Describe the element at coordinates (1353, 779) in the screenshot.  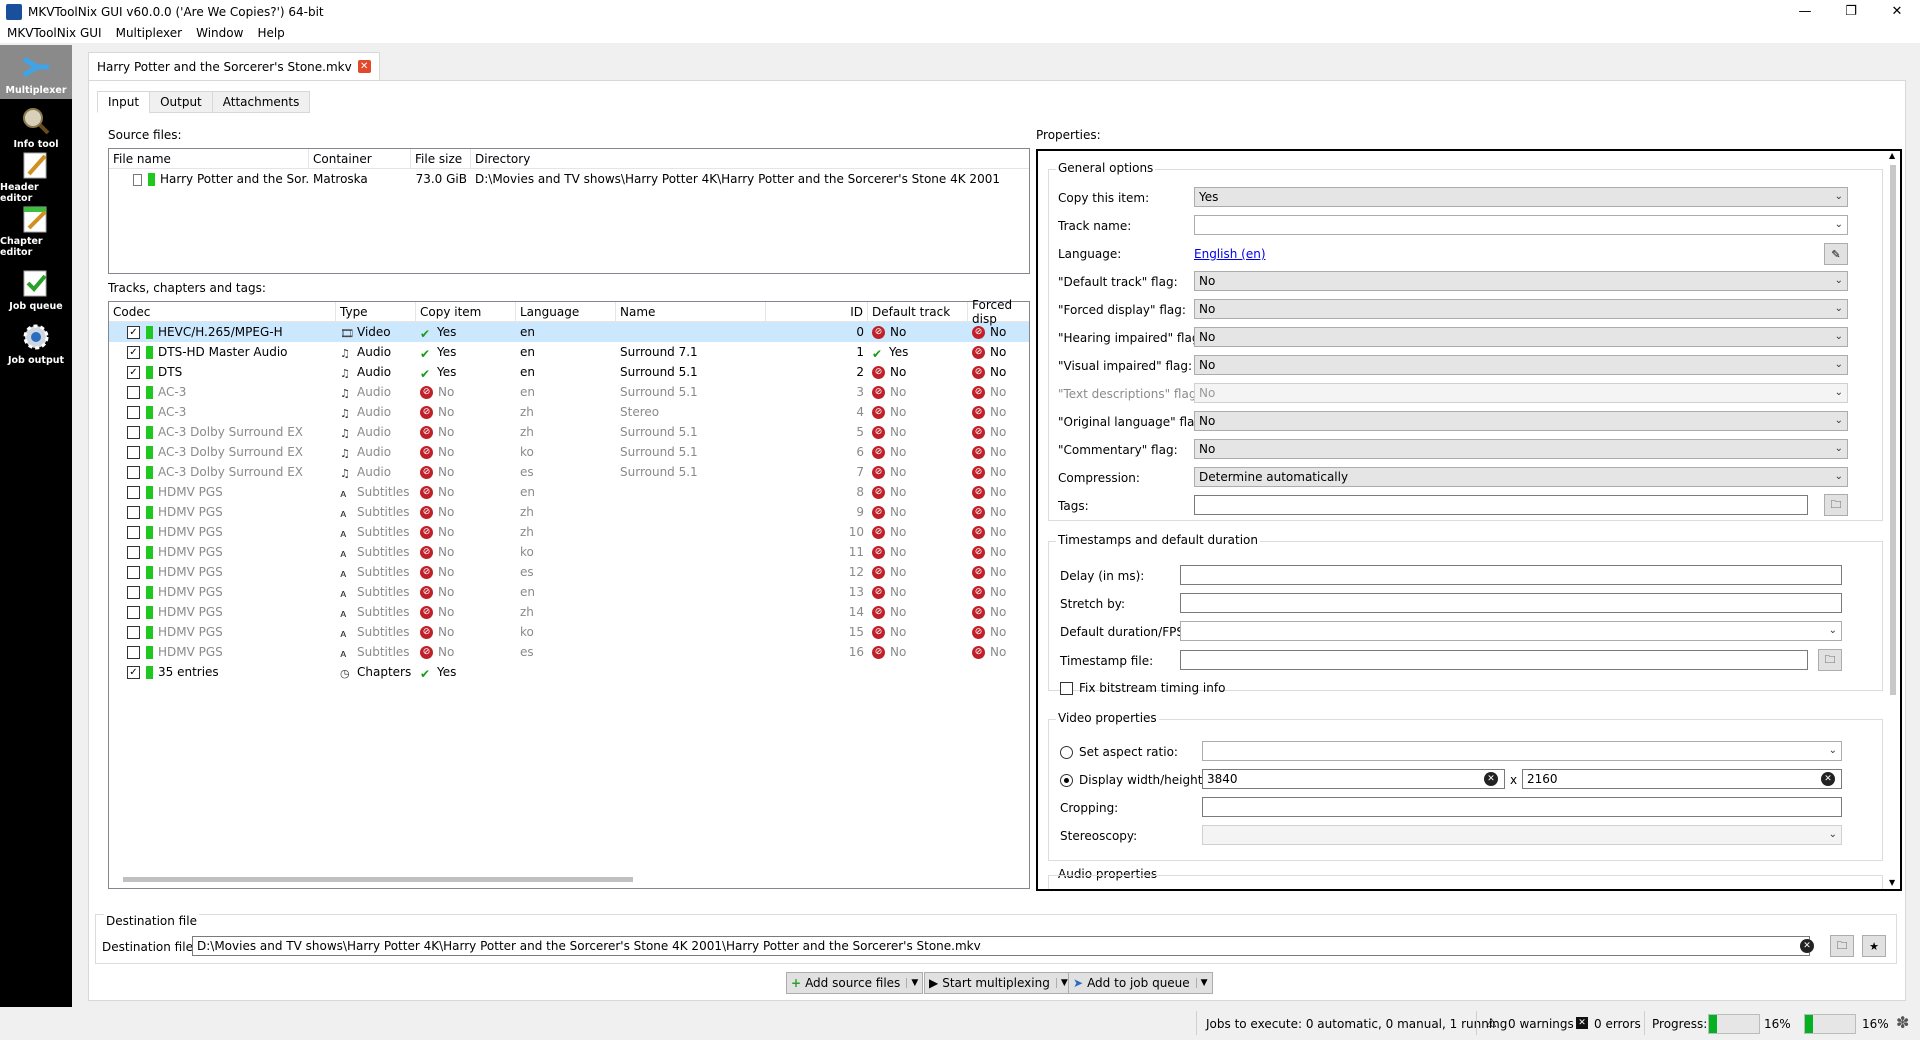
I see `display-width-input: 3840` at that location.